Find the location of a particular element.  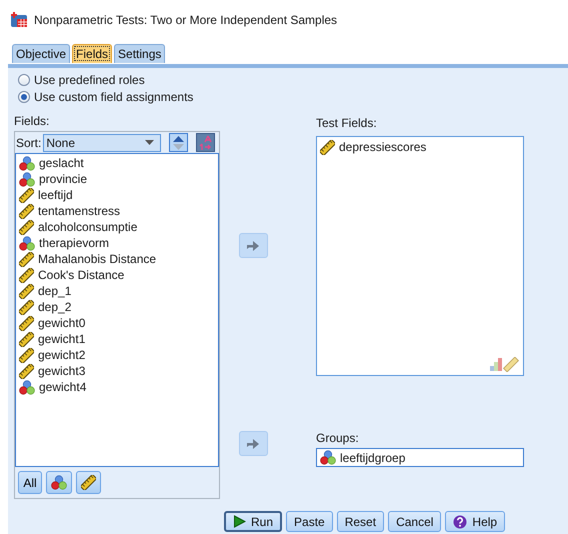

play-icon is located at coordinates (239, 521).